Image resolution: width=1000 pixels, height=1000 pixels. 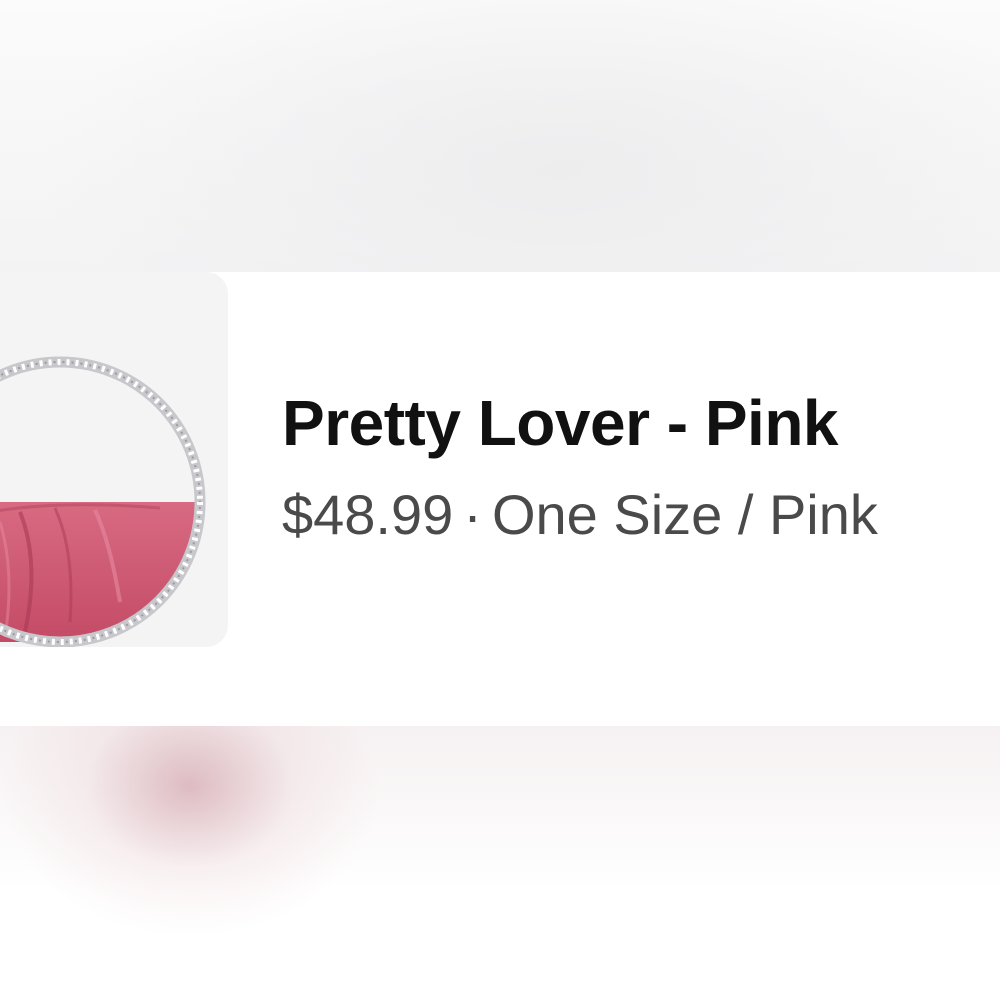 I want to click on product-variant: One Size / Pink, so click(x=684, y=514).